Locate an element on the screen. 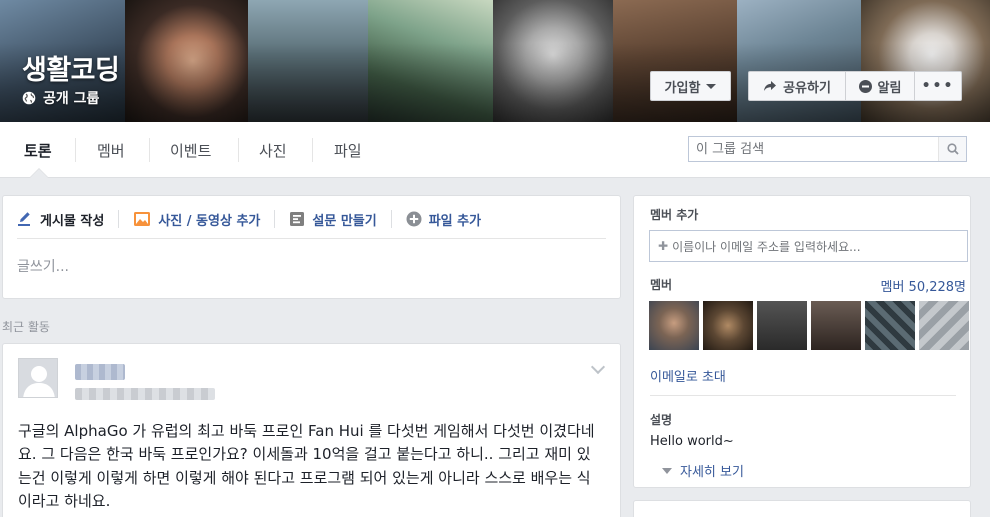 This screenshot has height=517, width=990. default-avatar-icon is located at coordinates (38, 378).